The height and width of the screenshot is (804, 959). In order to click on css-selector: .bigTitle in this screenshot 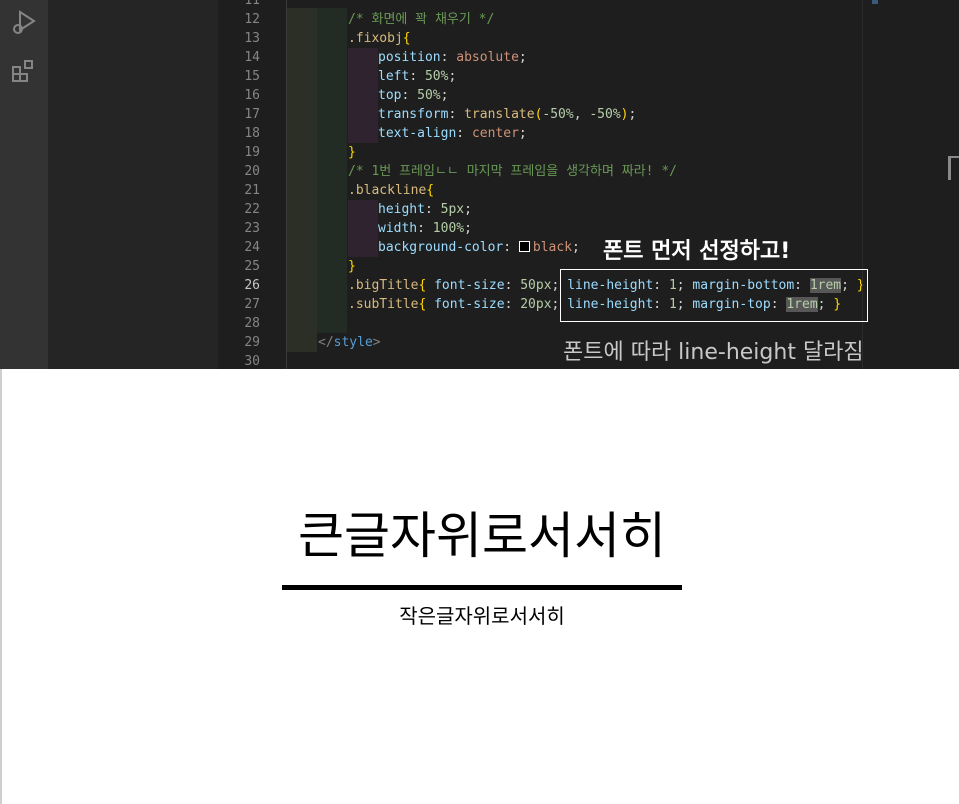, I will do `click(383, 285)`.